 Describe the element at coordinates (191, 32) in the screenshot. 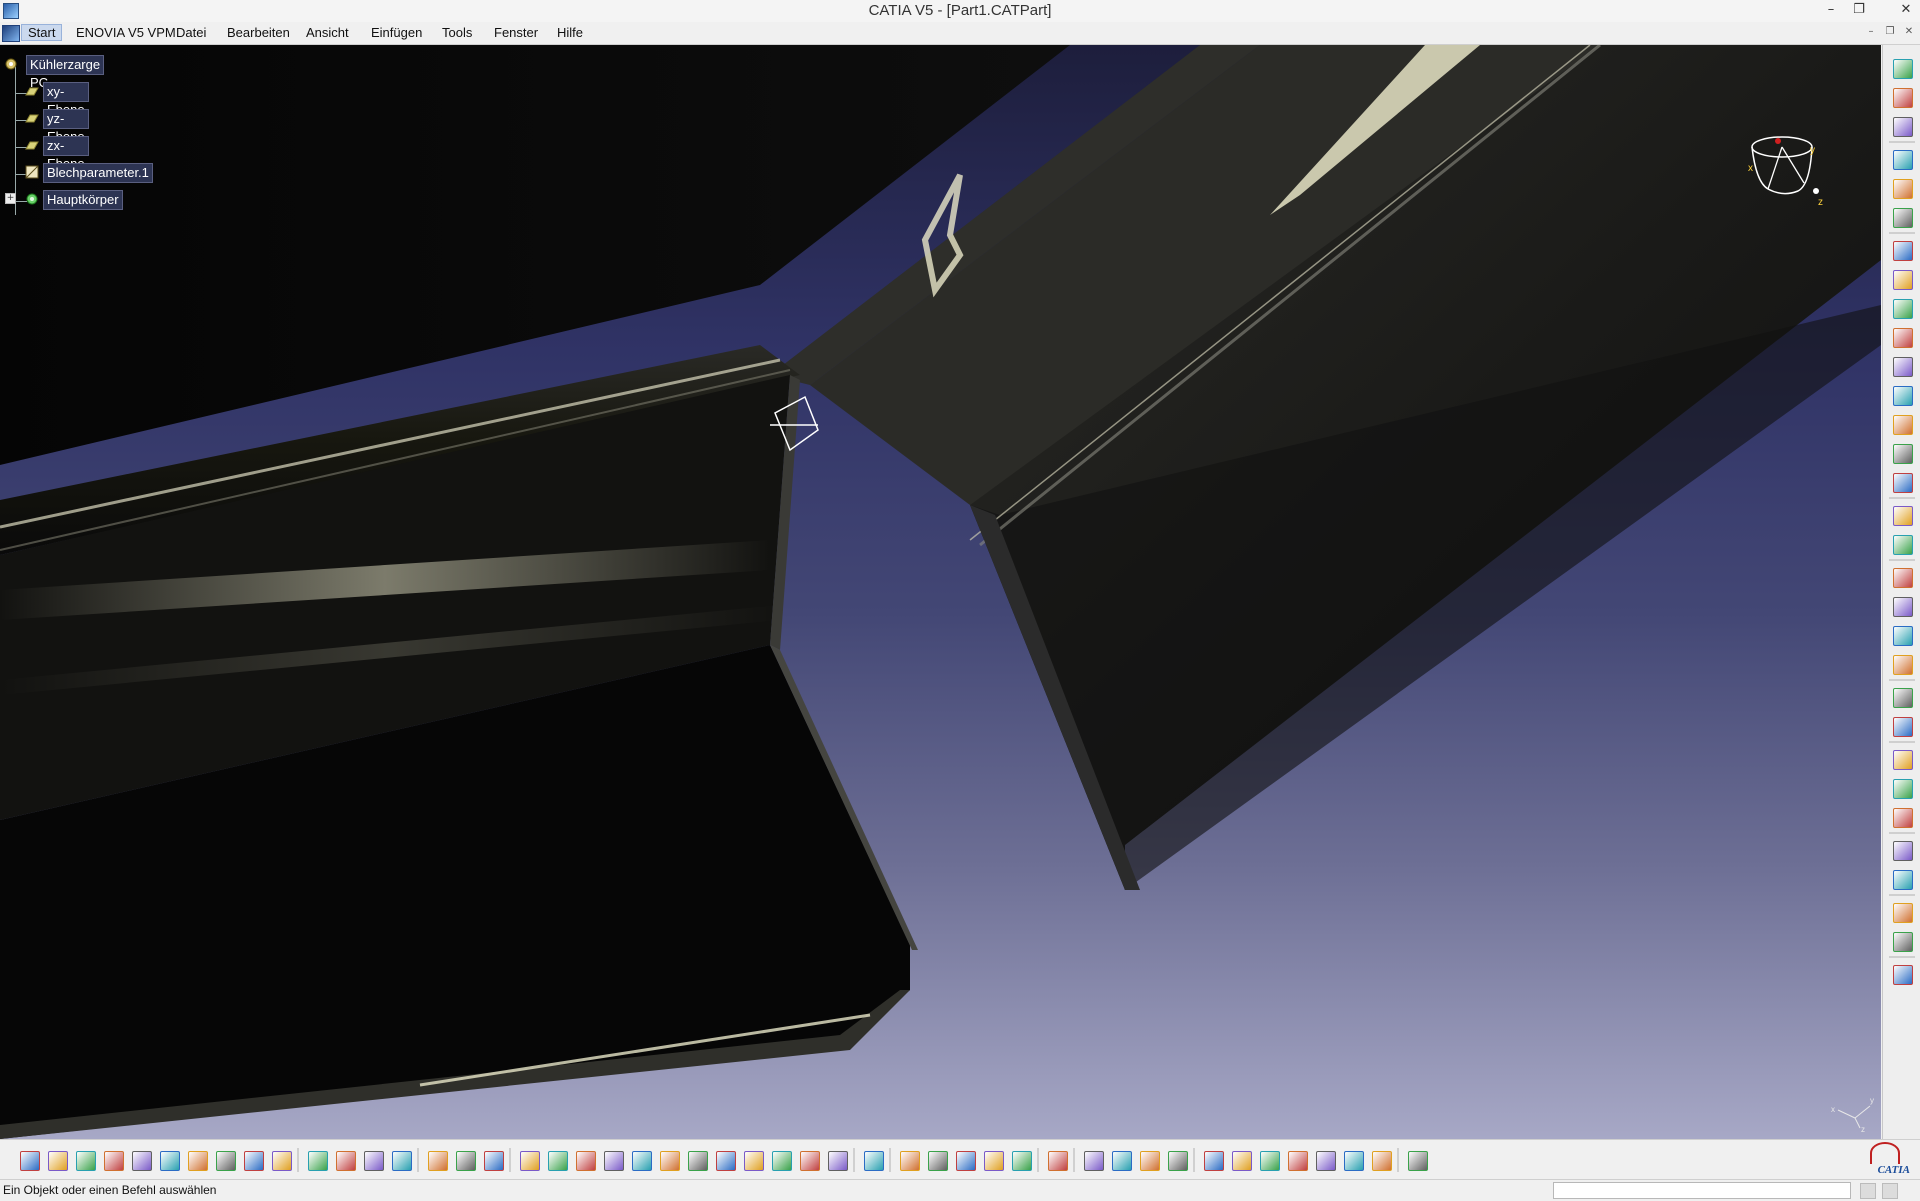

I see `menu-datei: Datei` at that location.